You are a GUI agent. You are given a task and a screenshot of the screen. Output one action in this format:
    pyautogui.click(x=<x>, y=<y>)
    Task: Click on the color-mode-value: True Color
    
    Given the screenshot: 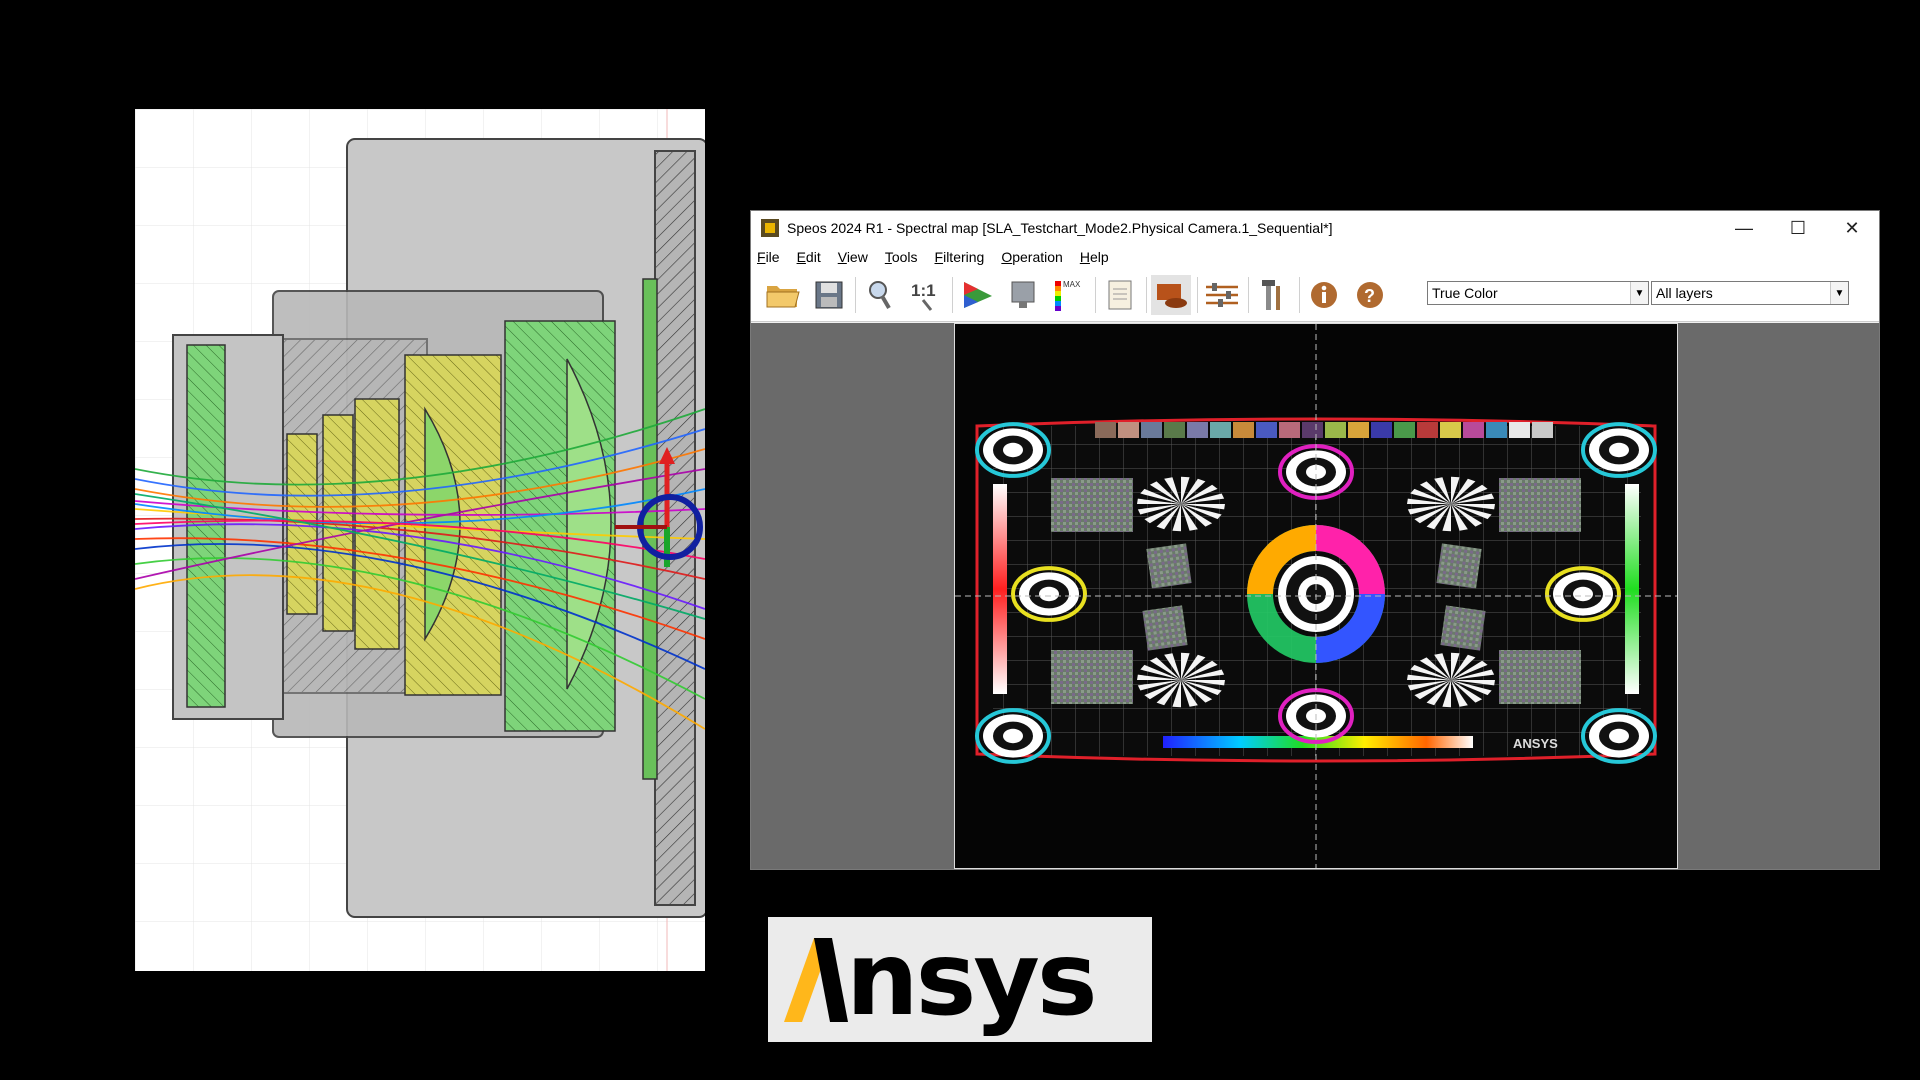 What is the action you would take?
    pyautogui.click(x=1465, y=293)
    